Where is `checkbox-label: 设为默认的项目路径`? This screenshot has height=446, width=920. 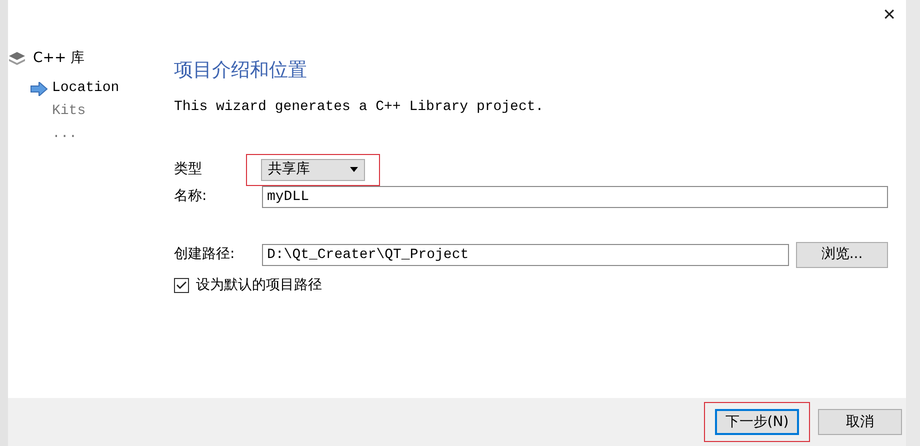 checkbox-label: 设为默认的项目路径 is located at coordinates (259, 285).